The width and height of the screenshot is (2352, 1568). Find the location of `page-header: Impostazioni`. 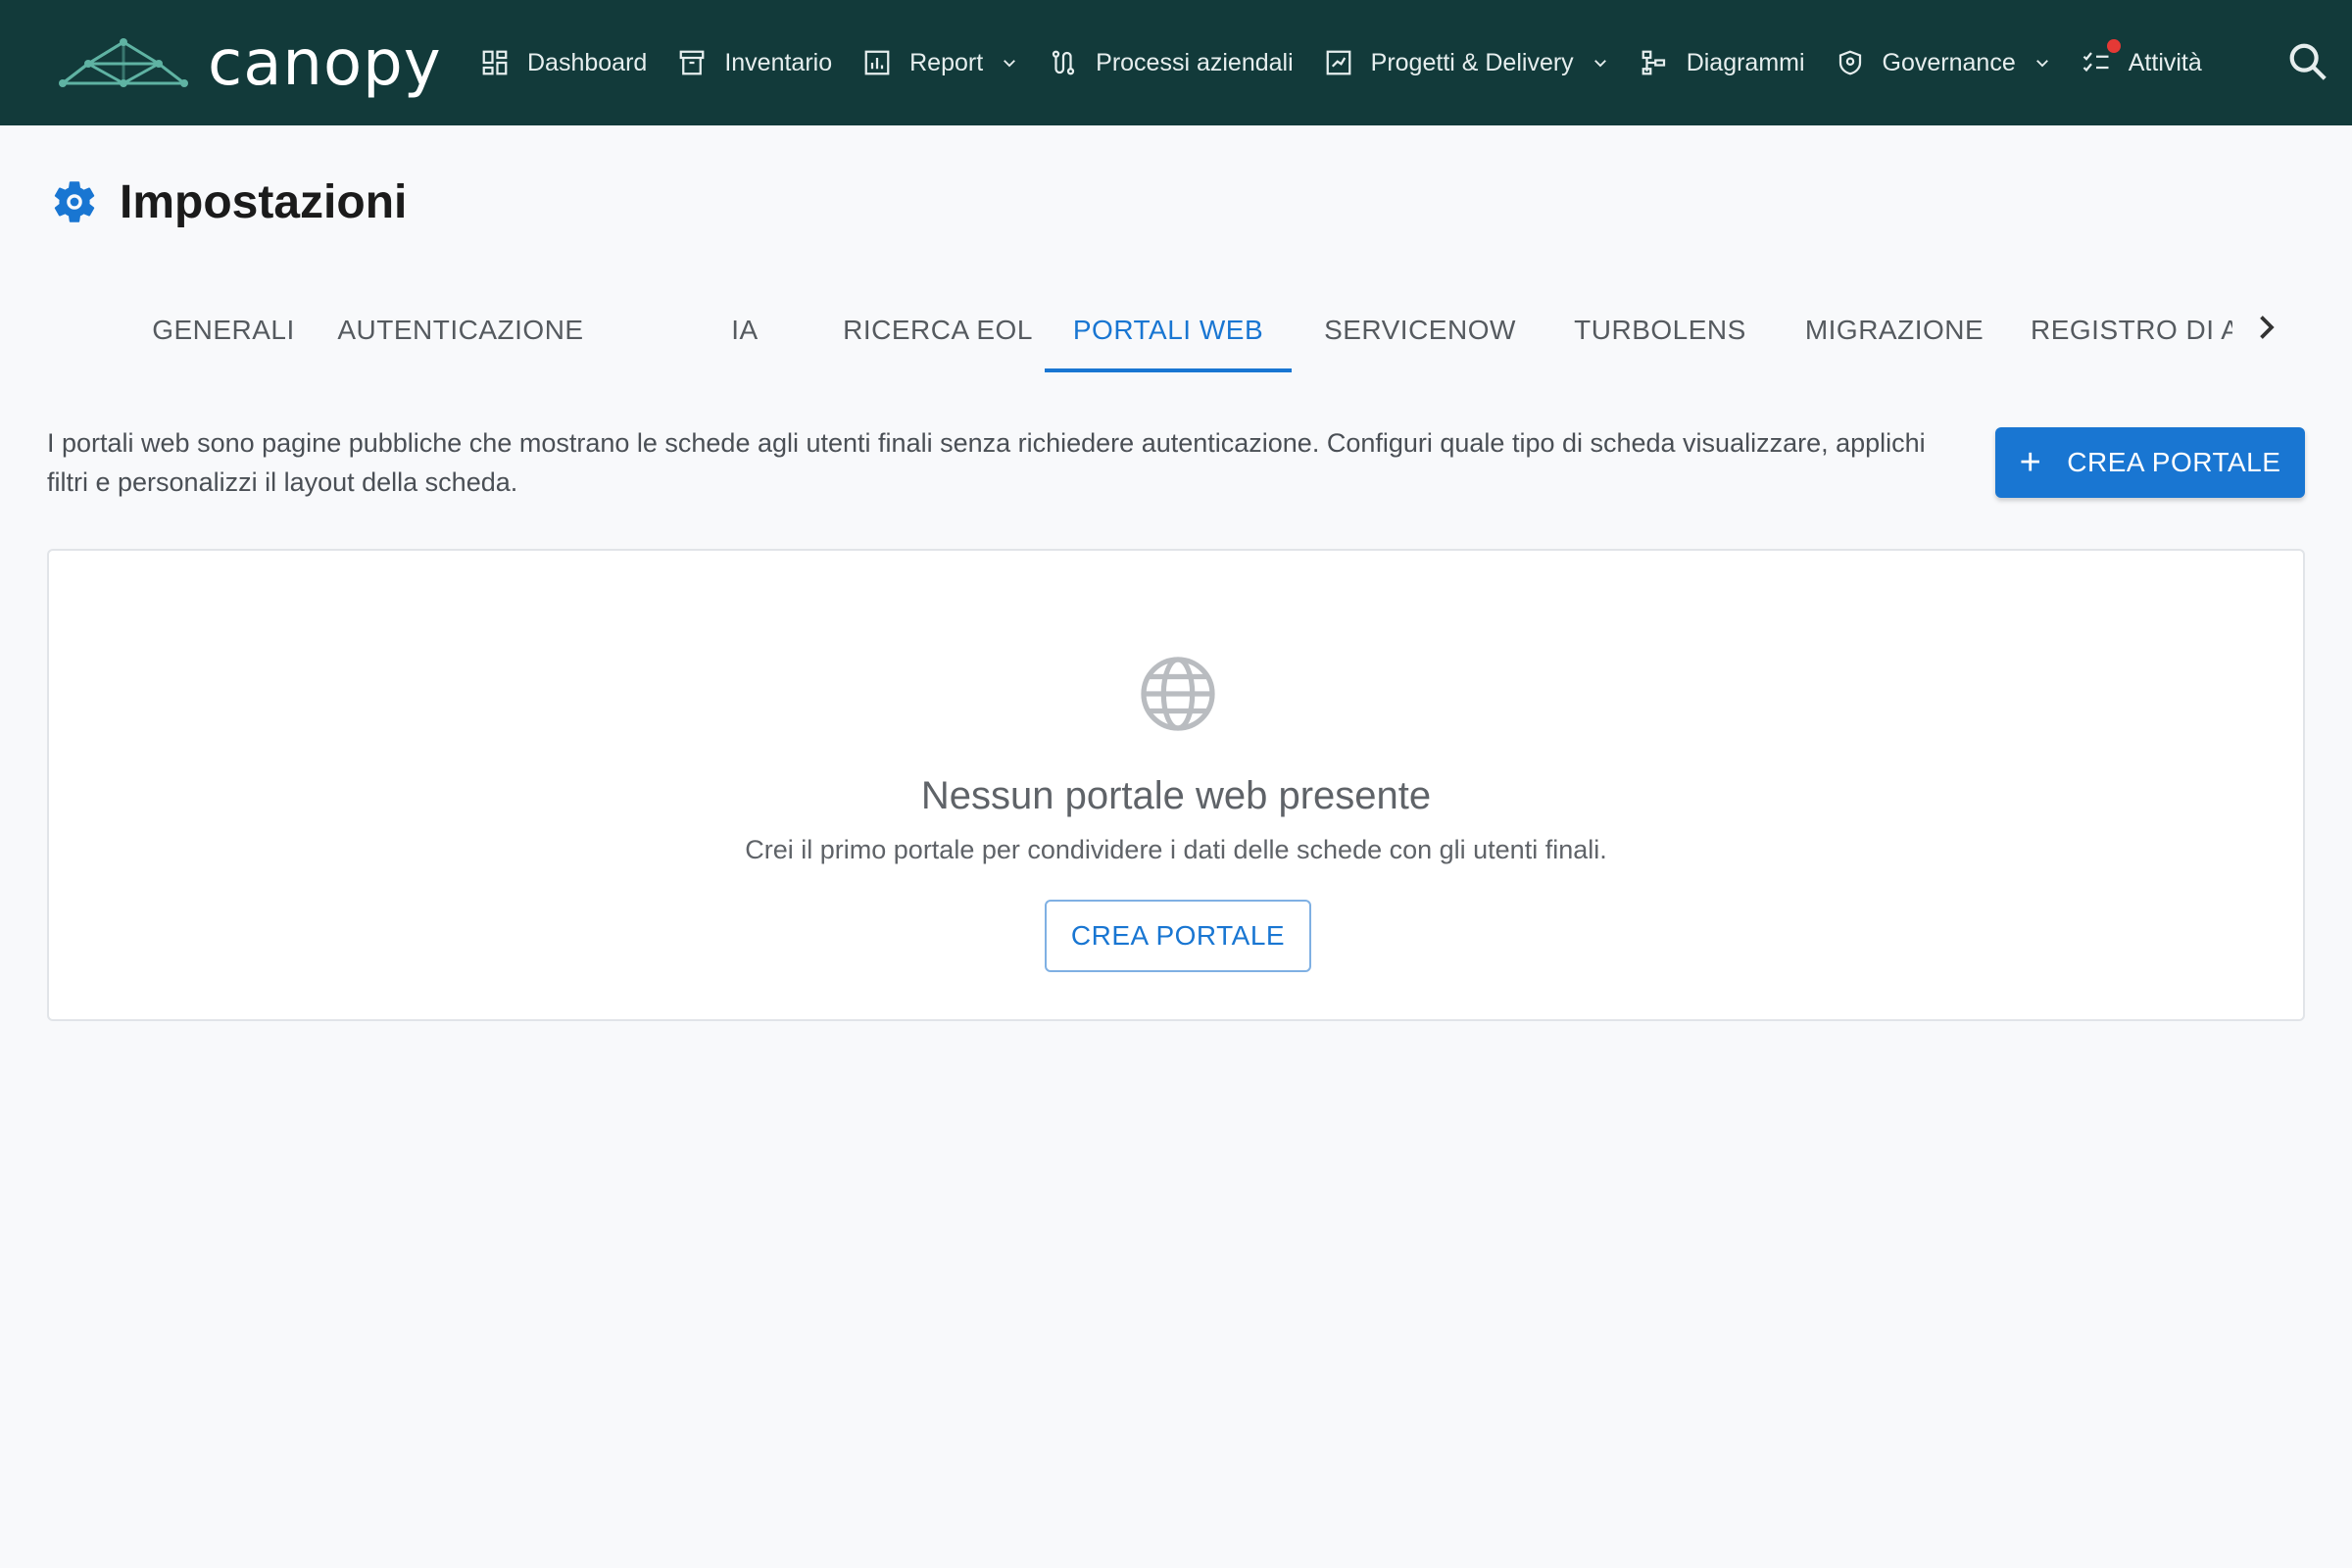

page-header: Impostazioni is located at coordinates (228, 201).